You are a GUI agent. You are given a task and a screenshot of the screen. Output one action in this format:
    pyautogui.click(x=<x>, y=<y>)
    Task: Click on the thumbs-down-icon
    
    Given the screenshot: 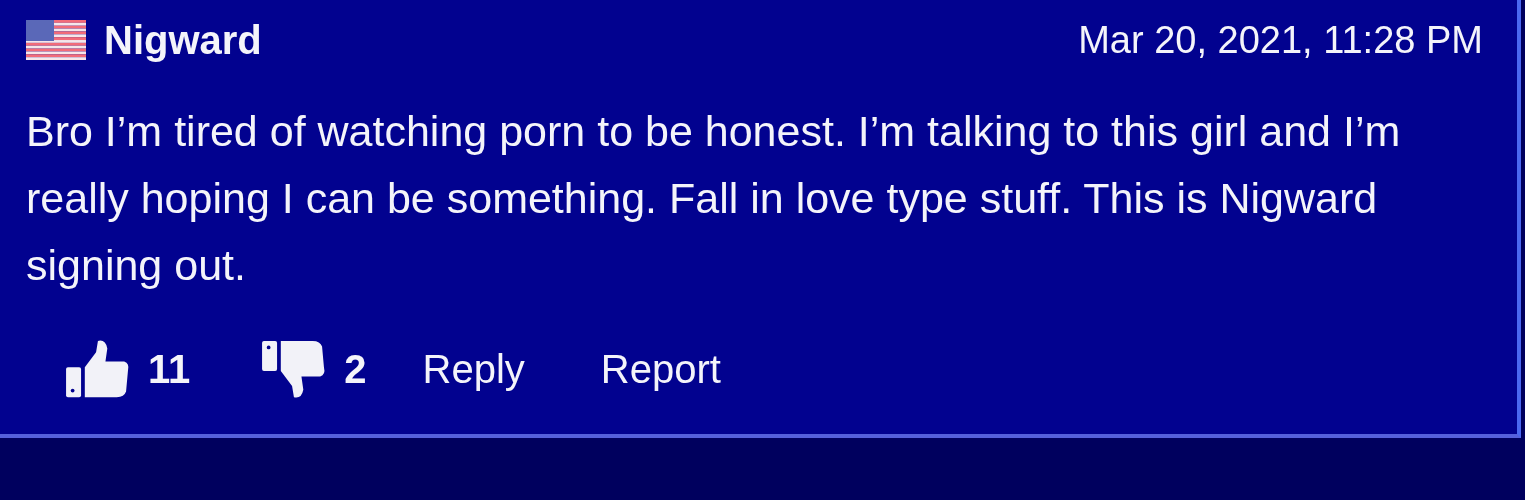 What is the action you would take?
    pyautogui.click(x=293, y=369)
    